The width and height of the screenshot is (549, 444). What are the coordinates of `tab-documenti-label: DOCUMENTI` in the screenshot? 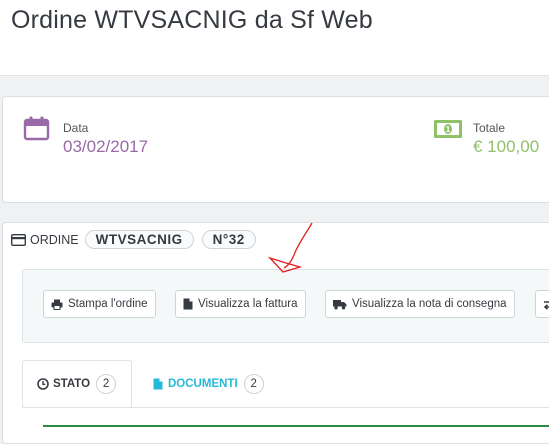 It's located at (203, 384).